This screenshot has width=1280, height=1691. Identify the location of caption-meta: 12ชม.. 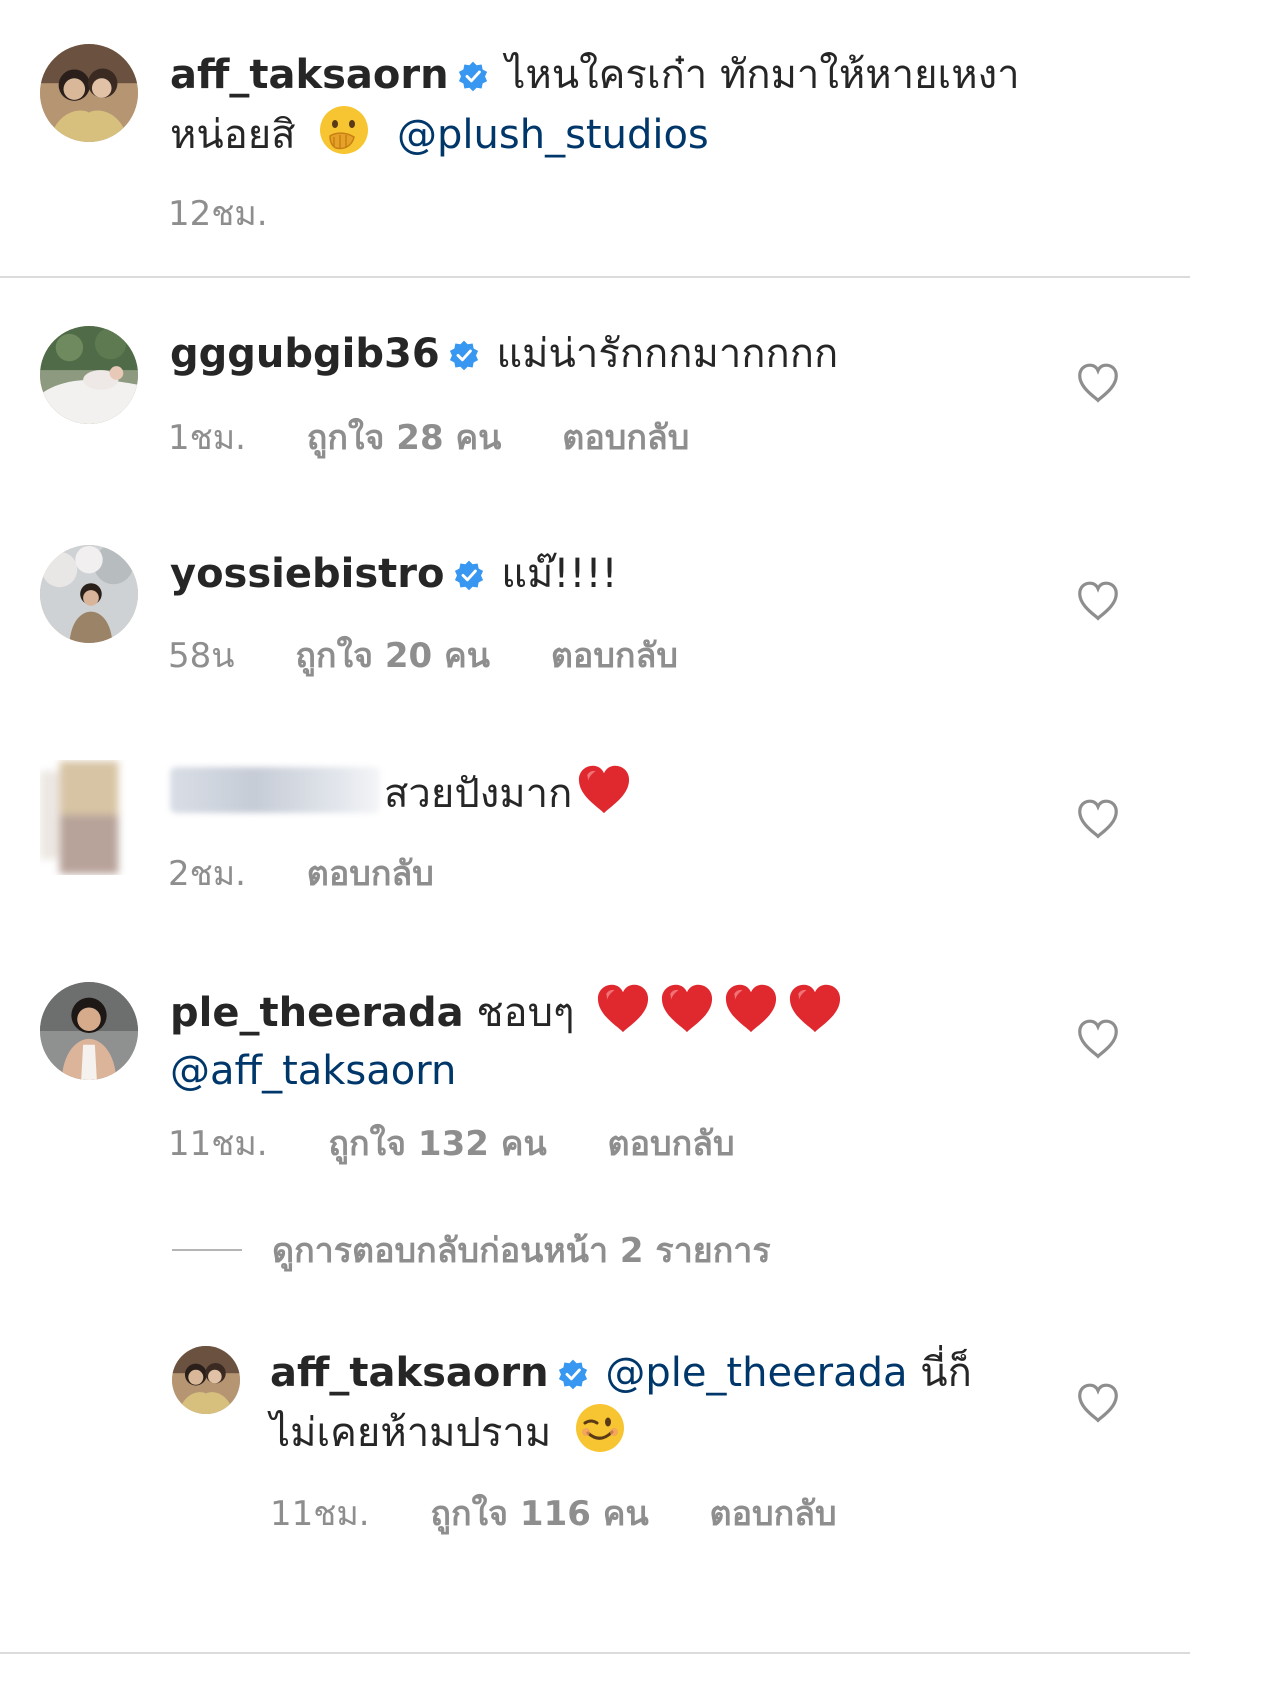
(243, 213).